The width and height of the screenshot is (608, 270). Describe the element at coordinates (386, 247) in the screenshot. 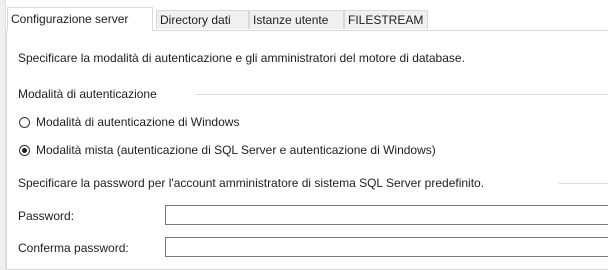

I see `confirm-password-field` at that location.